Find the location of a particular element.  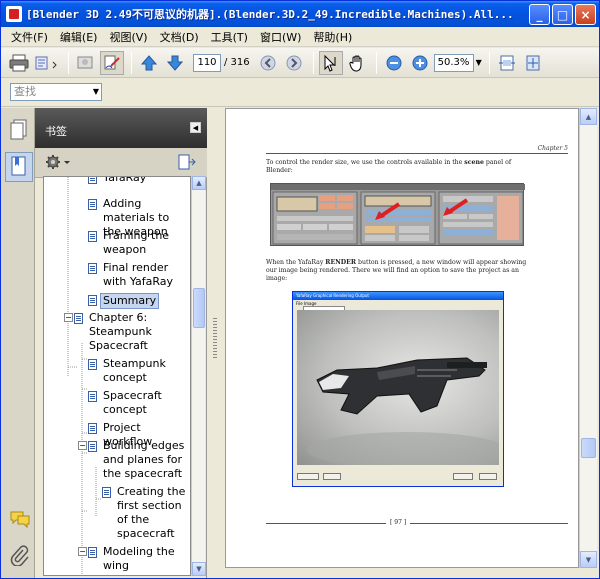

chapter-header: Chapter 5 is located at coordinates (552, 148).